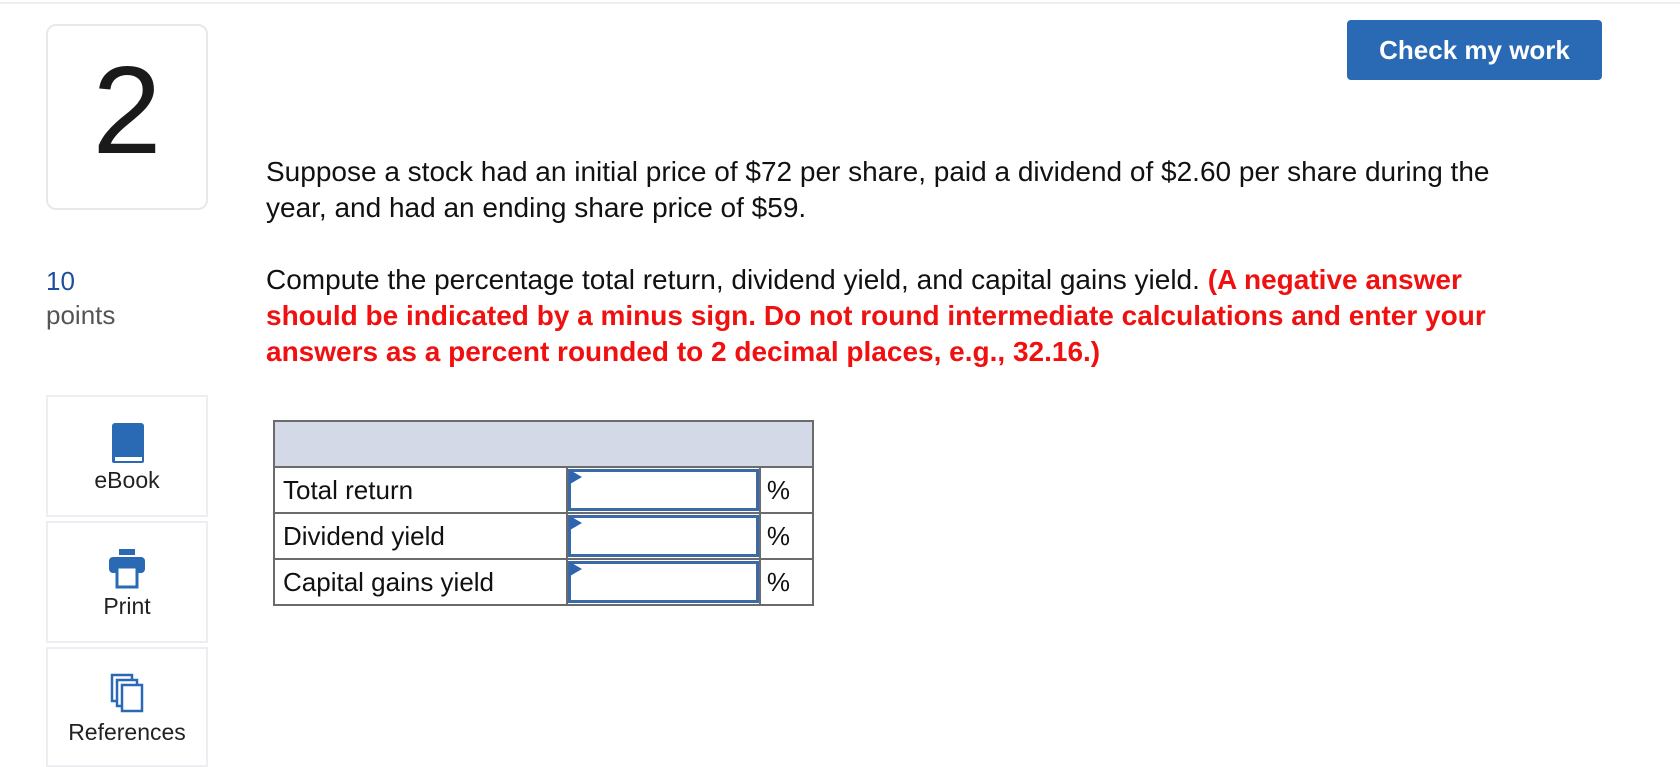 The width and height of the screenshot is (1680, 767). What do you see at coordinates (420, 490) in the screenshot?
I see `row-label: Total return` at bounding box center [420, 490].